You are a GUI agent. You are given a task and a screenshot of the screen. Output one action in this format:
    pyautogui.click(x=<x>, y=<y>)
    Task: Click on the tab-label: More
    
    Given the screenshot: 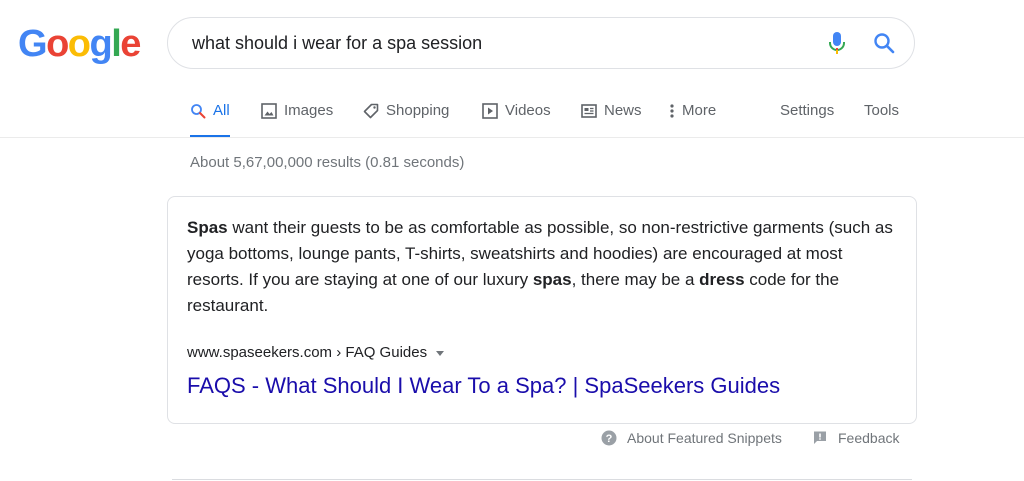 What is the action you would take?
    pyautogui.click(x=699, y=110)
    